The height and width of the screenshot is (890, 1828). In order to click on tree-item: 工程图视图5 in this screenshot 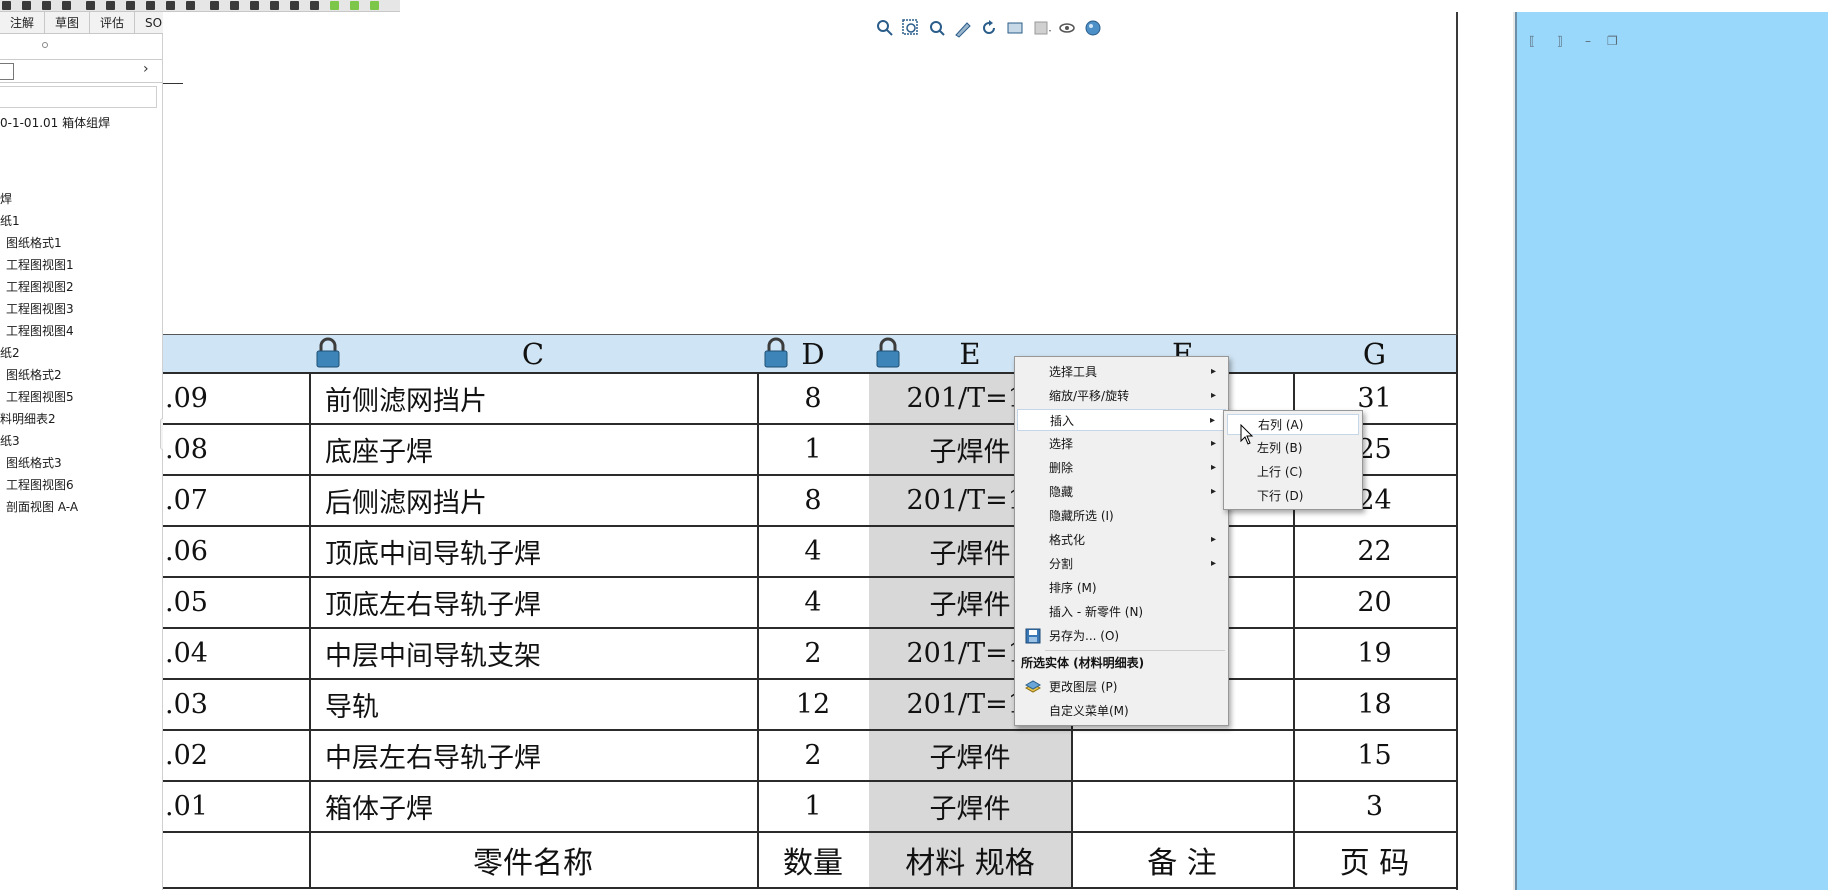, I will do `click(40, 397)`.